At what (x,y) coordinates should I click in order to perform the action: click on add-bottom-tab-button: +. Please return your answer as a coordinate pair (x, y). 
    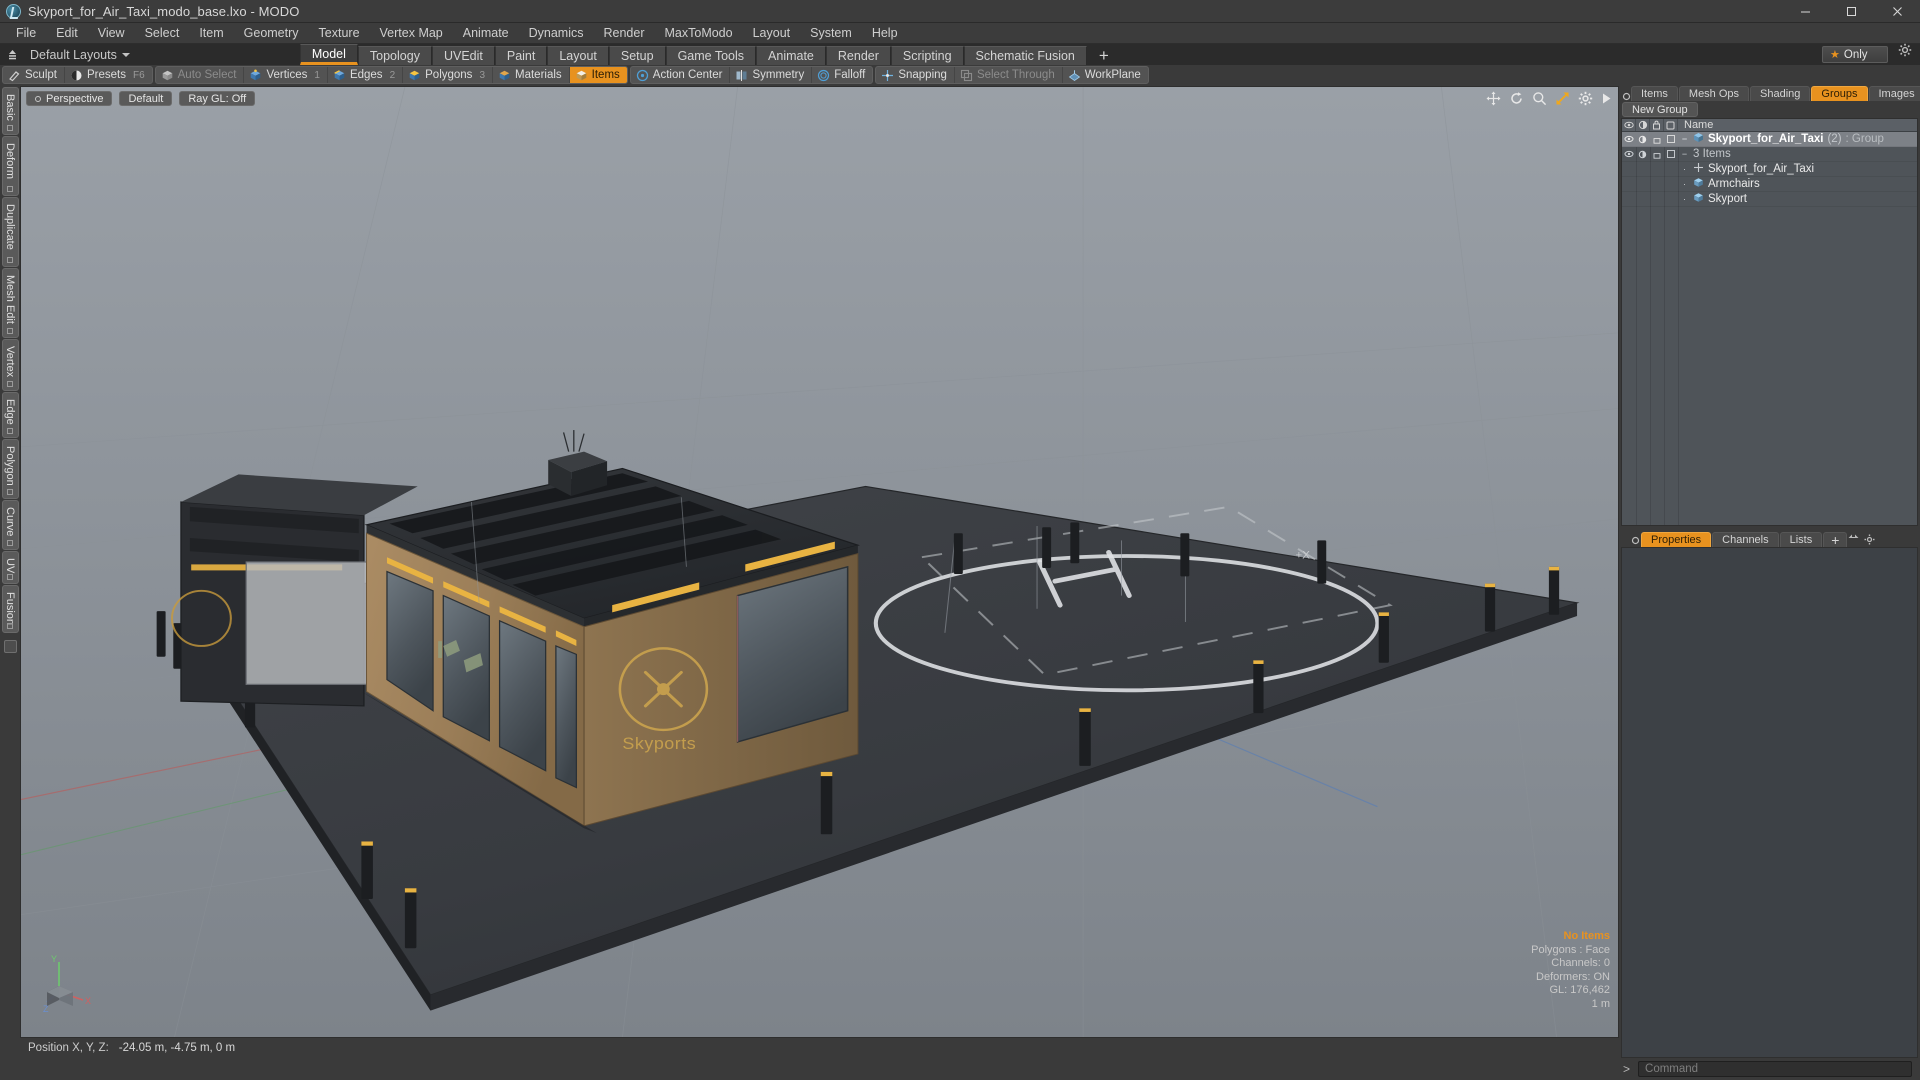
    Looking at the image, I should click on (1835, 540).